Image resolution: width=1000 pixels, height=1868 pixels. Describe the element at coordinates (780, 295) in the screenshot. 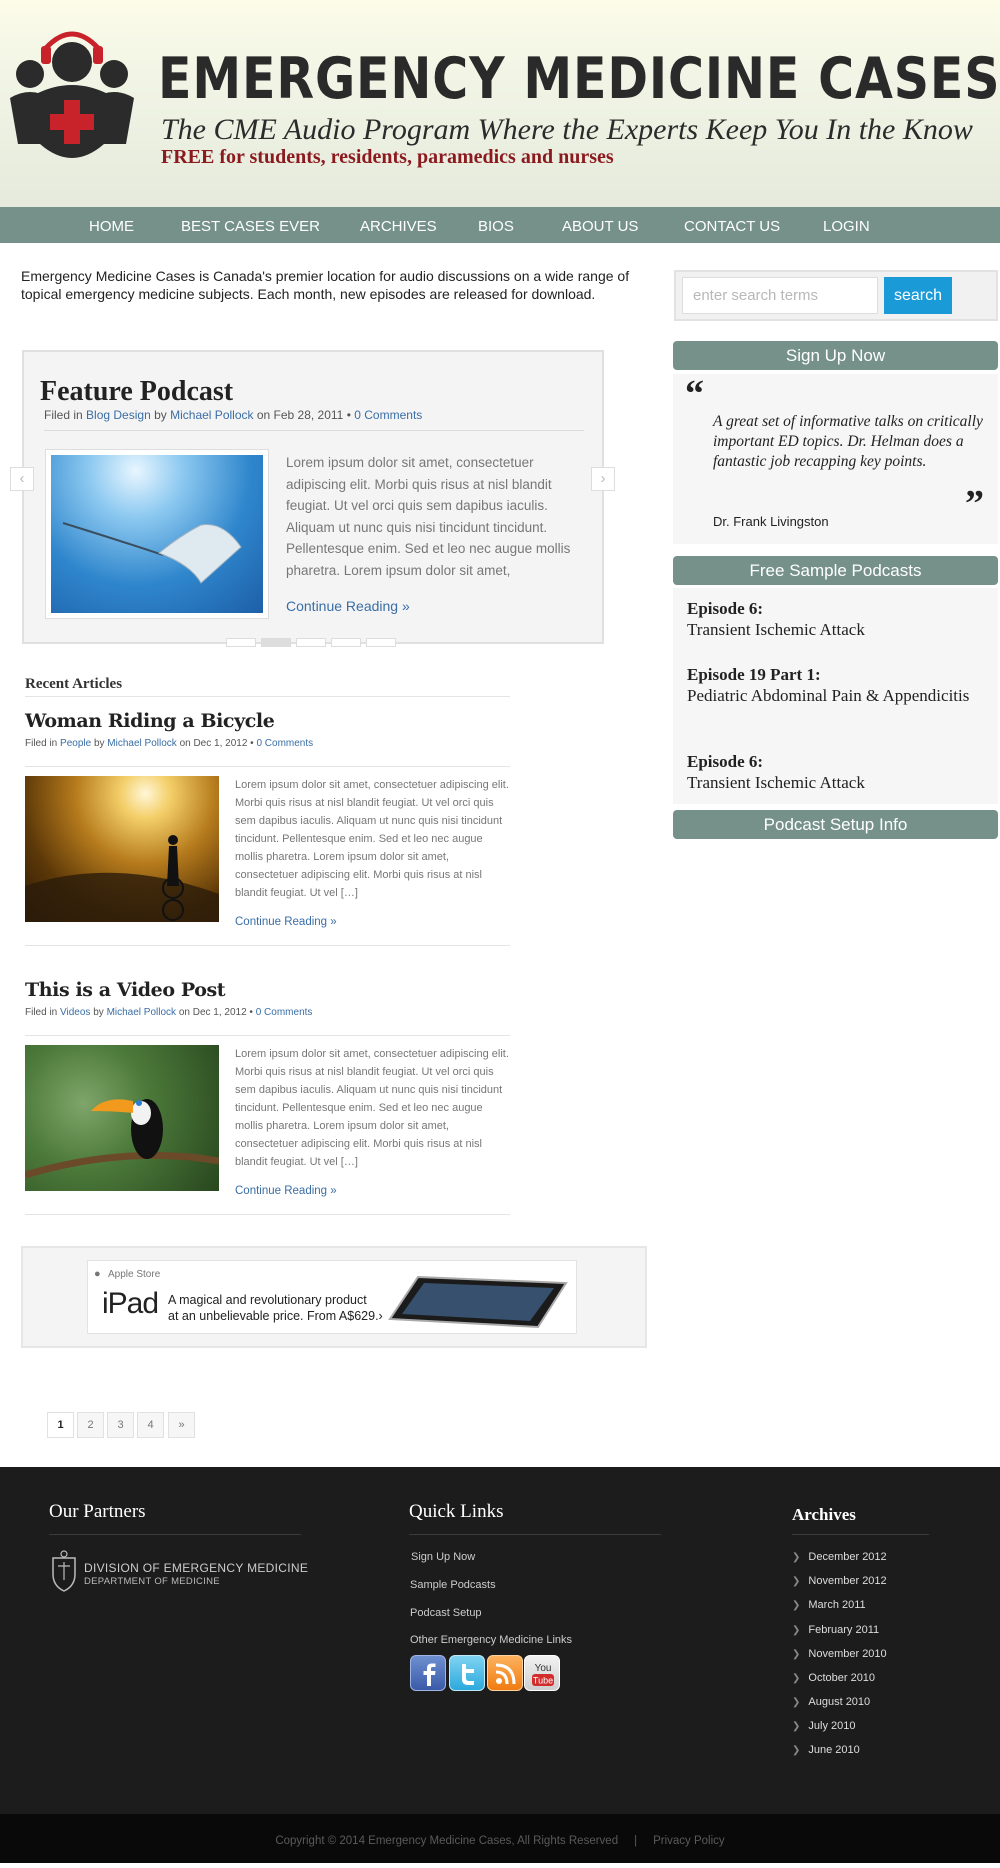

I see `search-input` at that location.